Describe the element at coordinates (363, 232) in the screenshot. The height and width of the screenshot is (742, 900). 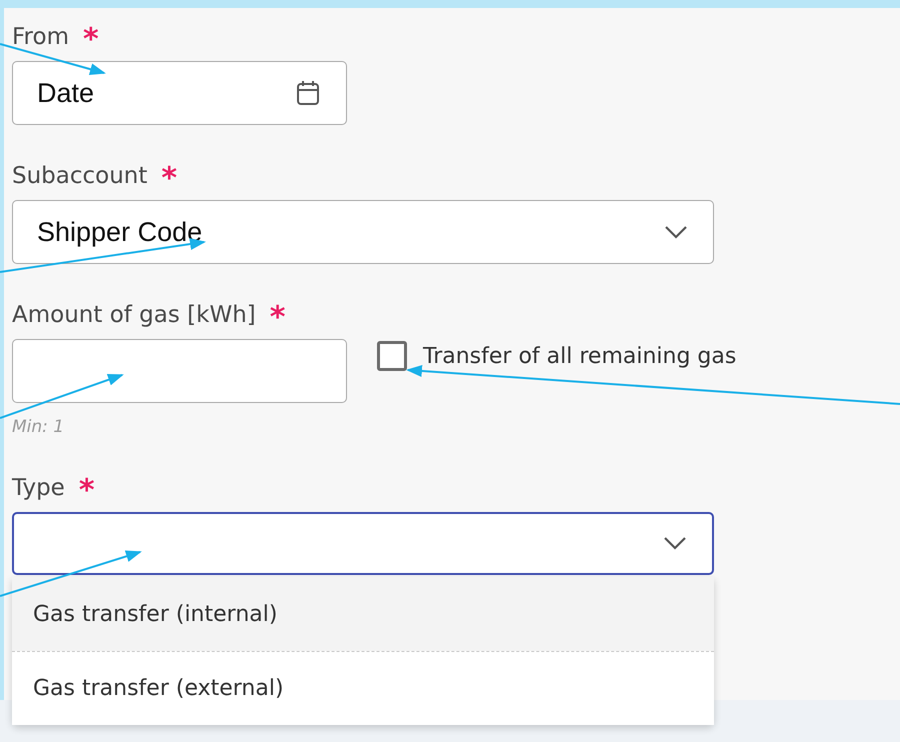
I see `select-field: Shipper Code` at that location.